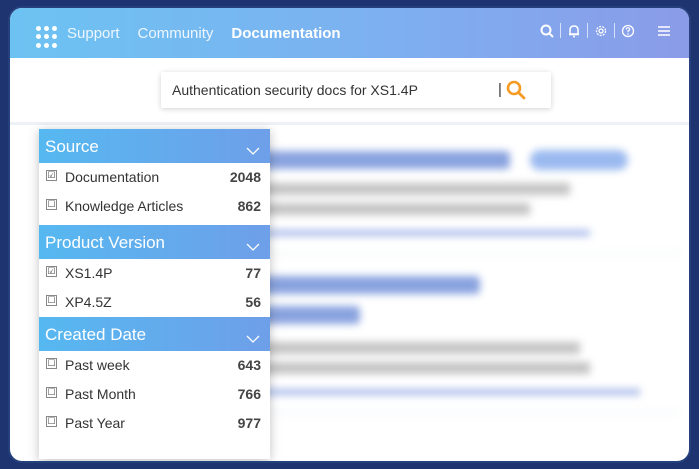 The image size is (699, 469). What do you see at coordinates (295, 90) in the screenshot?
I see `search-query: Authentication security docs for XS1.4P` at bounding box center [295, 90].